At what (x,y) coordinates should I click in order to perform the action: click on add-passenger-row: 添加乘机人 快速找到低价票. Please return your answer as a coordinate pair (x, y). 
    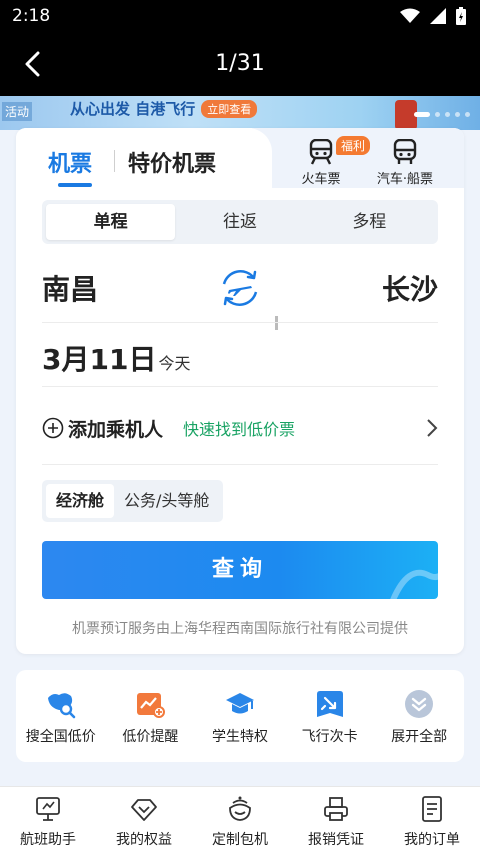
    Looking at the image, I should click on (240, 428).